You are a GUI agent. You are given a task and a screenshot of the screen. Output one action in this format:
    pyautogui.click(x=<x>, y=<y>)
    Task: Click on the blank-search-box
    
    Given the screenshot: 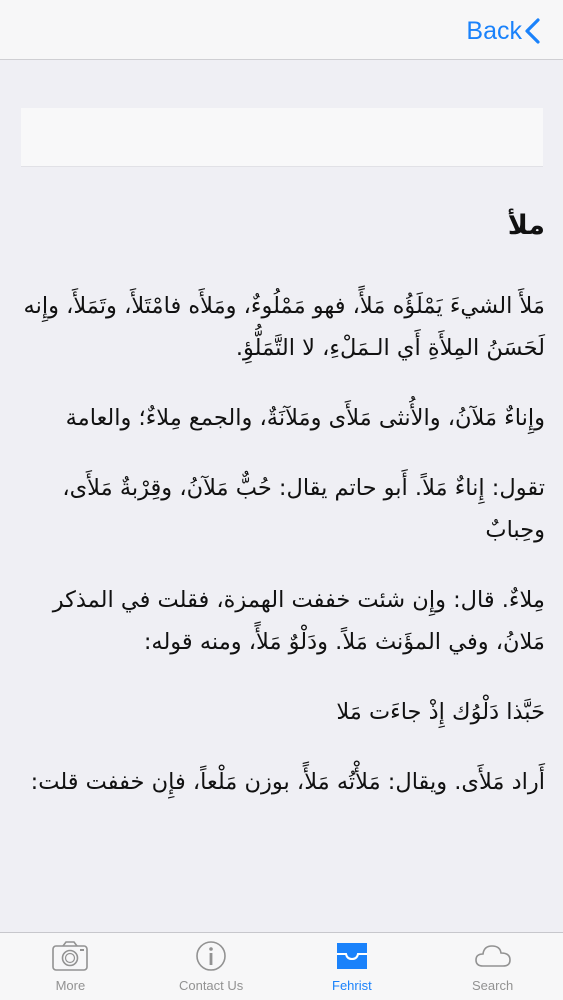 What is the action you would take?
    pyautogui.click(x=282, y=137)
    